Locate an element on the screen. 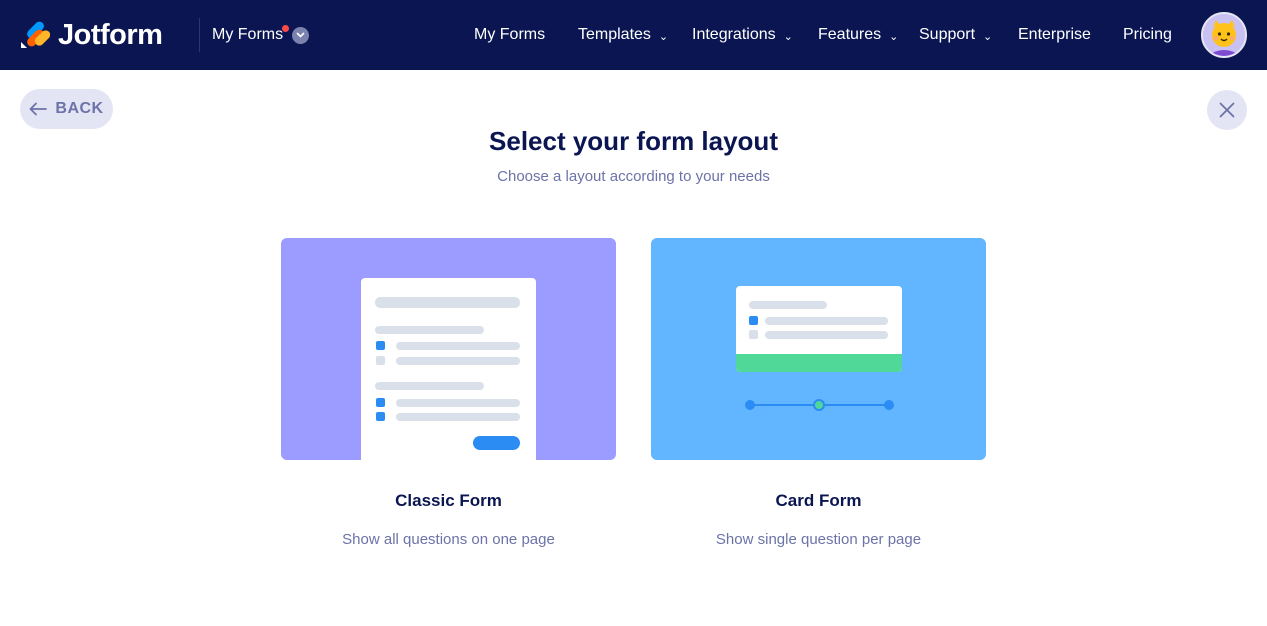  page-subtitle: Choose a layout according to your needs is located at coordinates (633, 176).